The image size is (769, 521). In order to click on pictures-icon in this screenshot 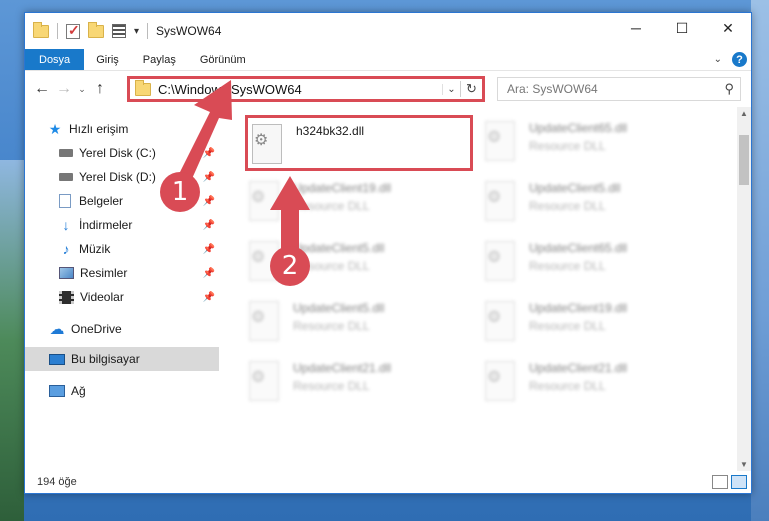, I will do `click(66, 273)`.